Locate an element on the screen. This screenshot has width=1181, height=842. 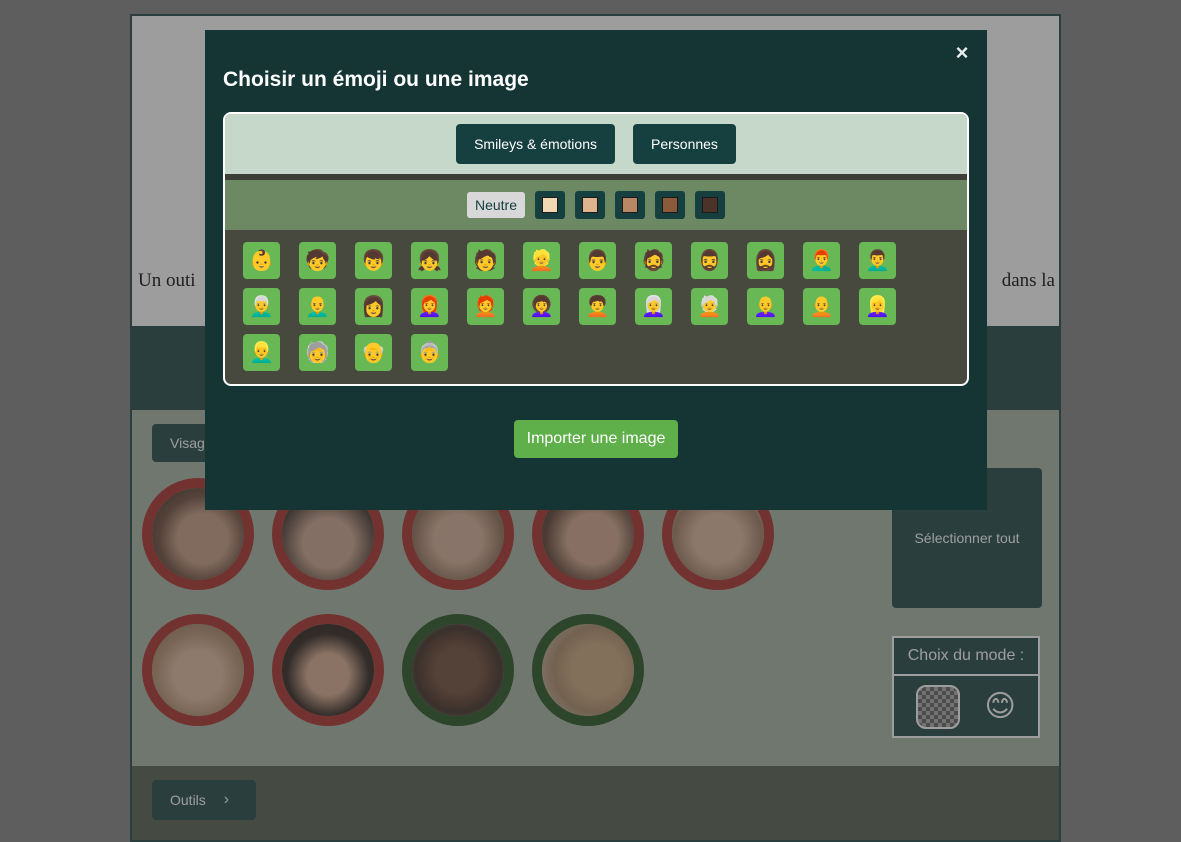
emoji-button: 👩‍🦳 is located at coordinates (653, 306).